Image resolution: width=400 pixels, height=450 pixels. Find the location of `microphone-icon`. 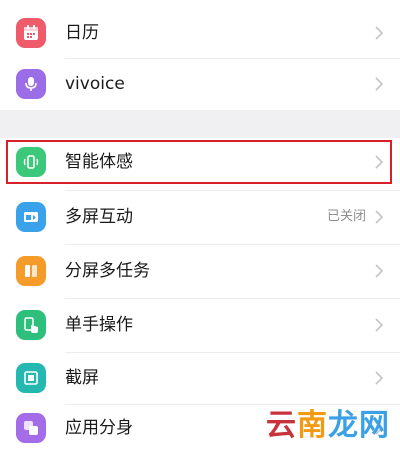

microphone-icon is located at coordinates (31, 84).